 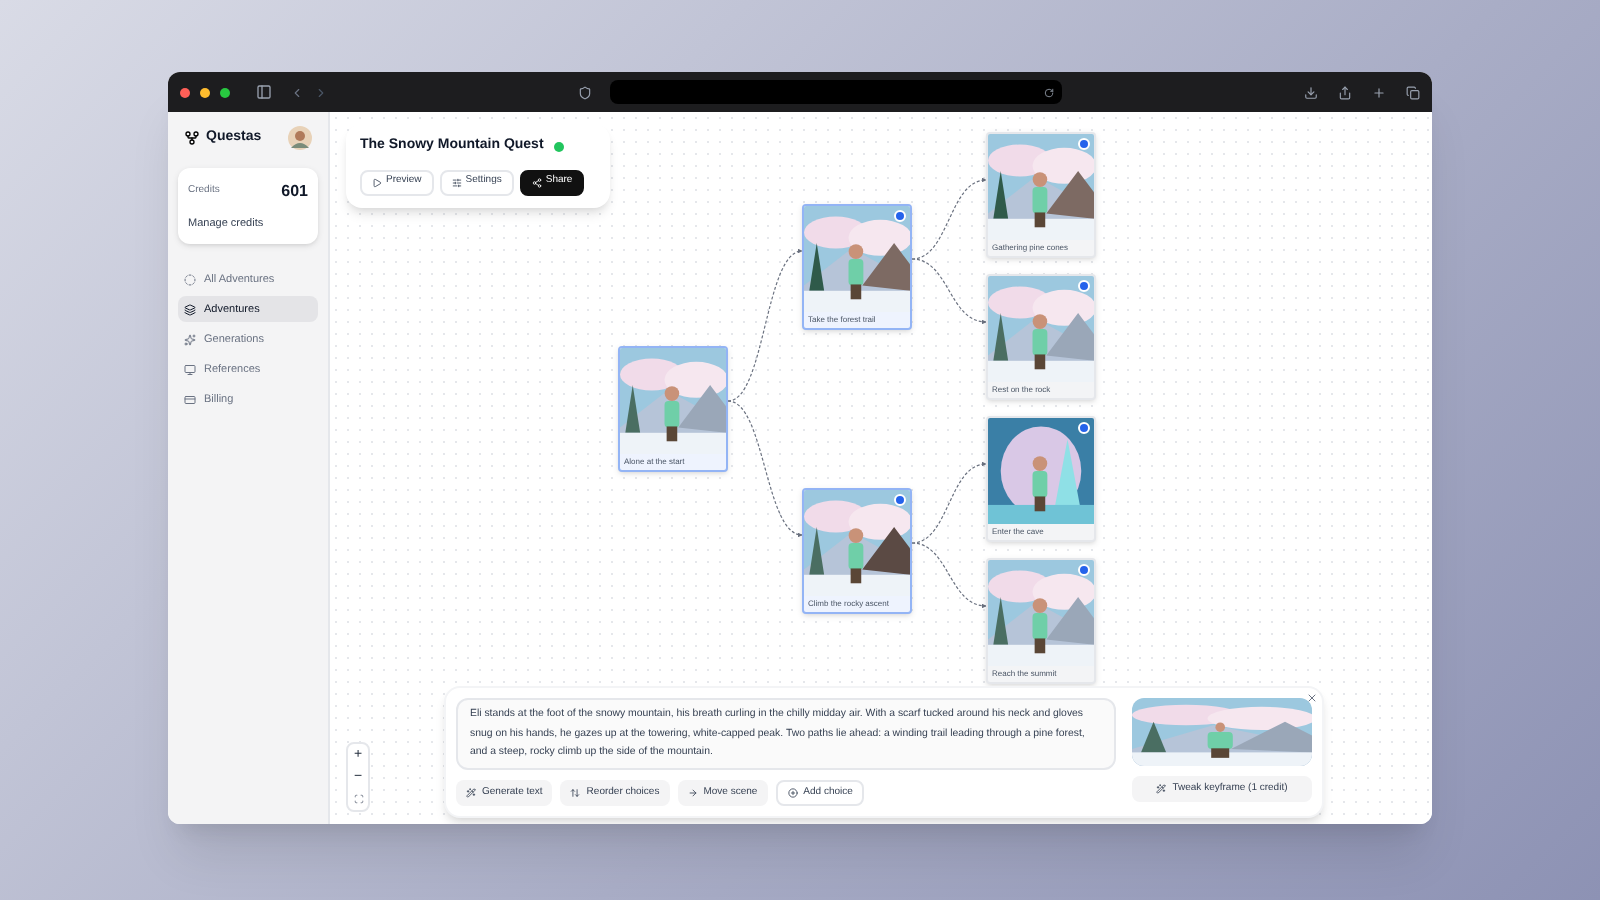 I want to click on fit-view-icon, so click(x=358, y=799).